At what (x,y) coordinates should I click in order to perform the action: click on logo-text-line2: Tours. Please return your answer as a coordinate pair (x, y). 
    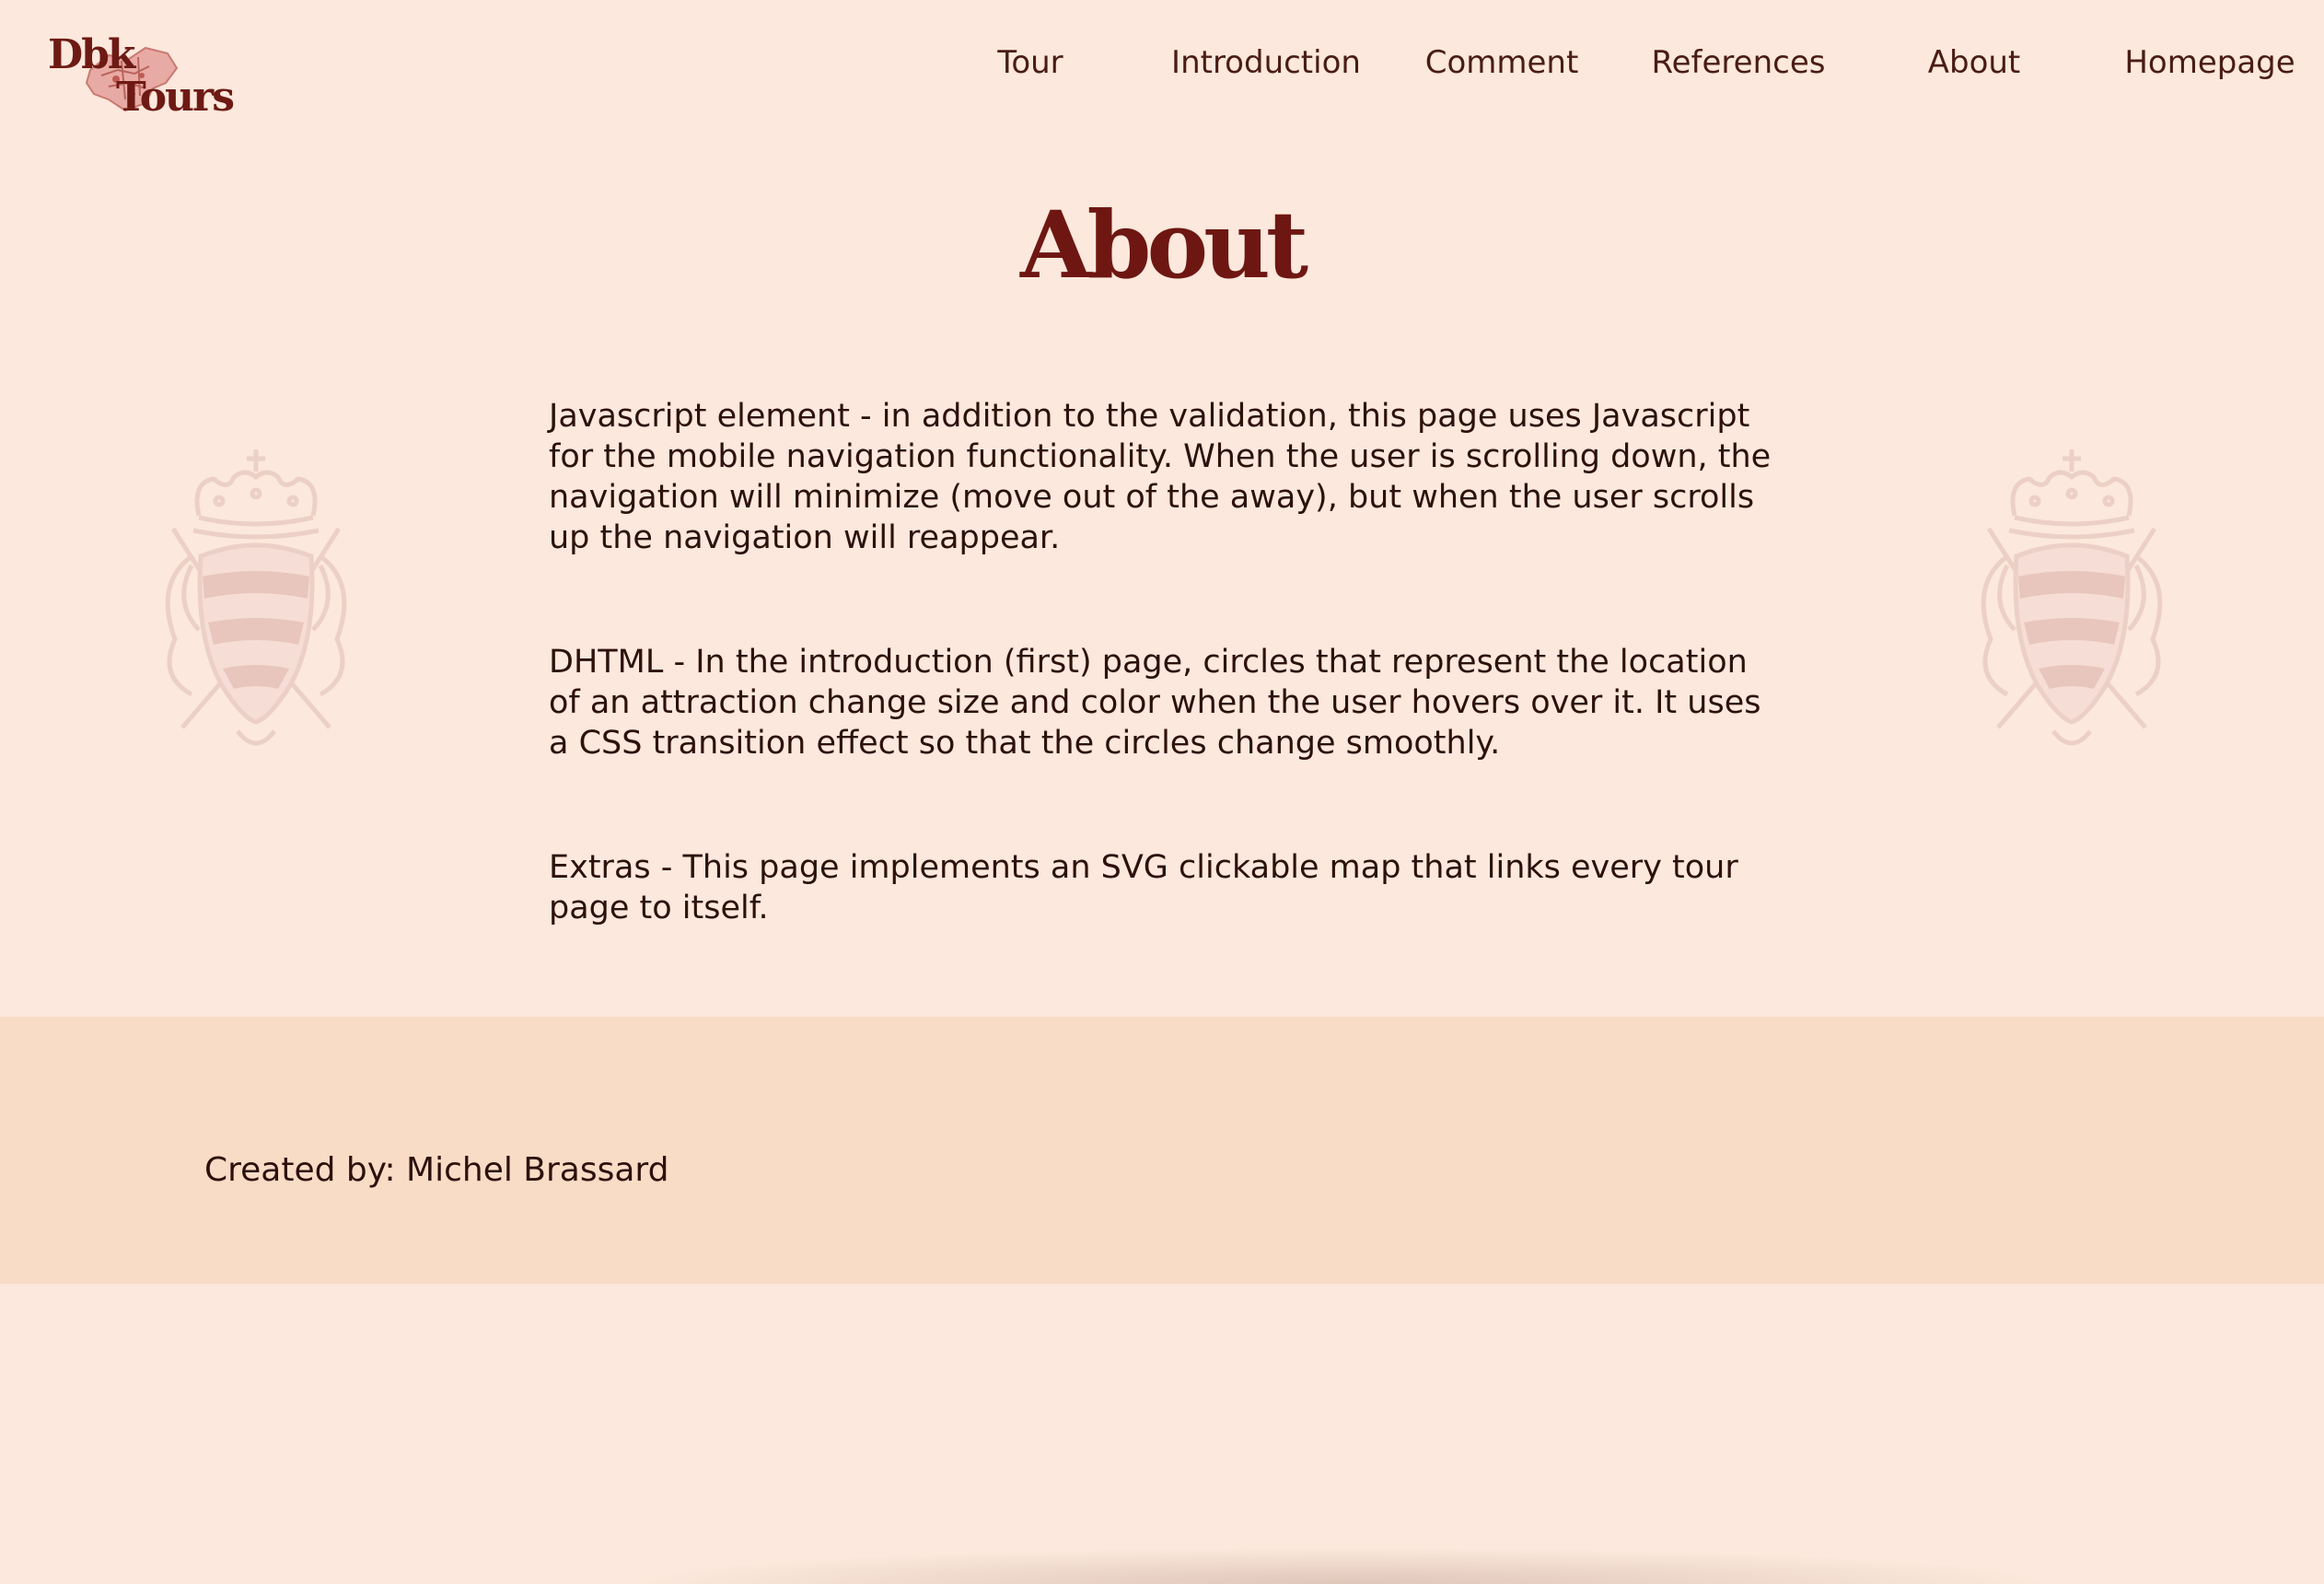
    Looking at the image, I should click on (176, 97).